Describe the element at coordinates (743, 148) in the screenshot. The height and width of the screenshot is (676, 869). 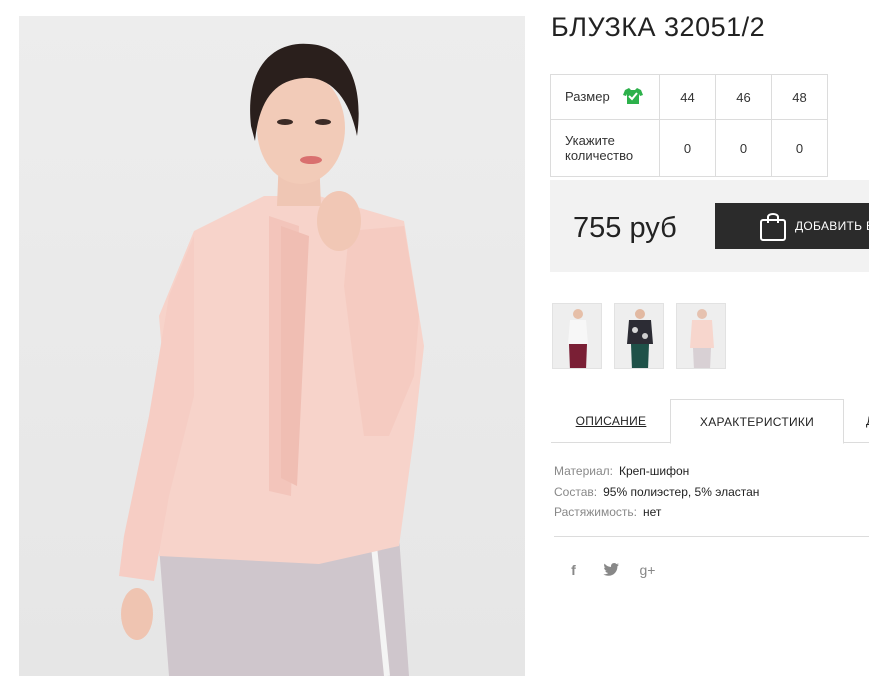
I see `quantity-46: 0` at that location.